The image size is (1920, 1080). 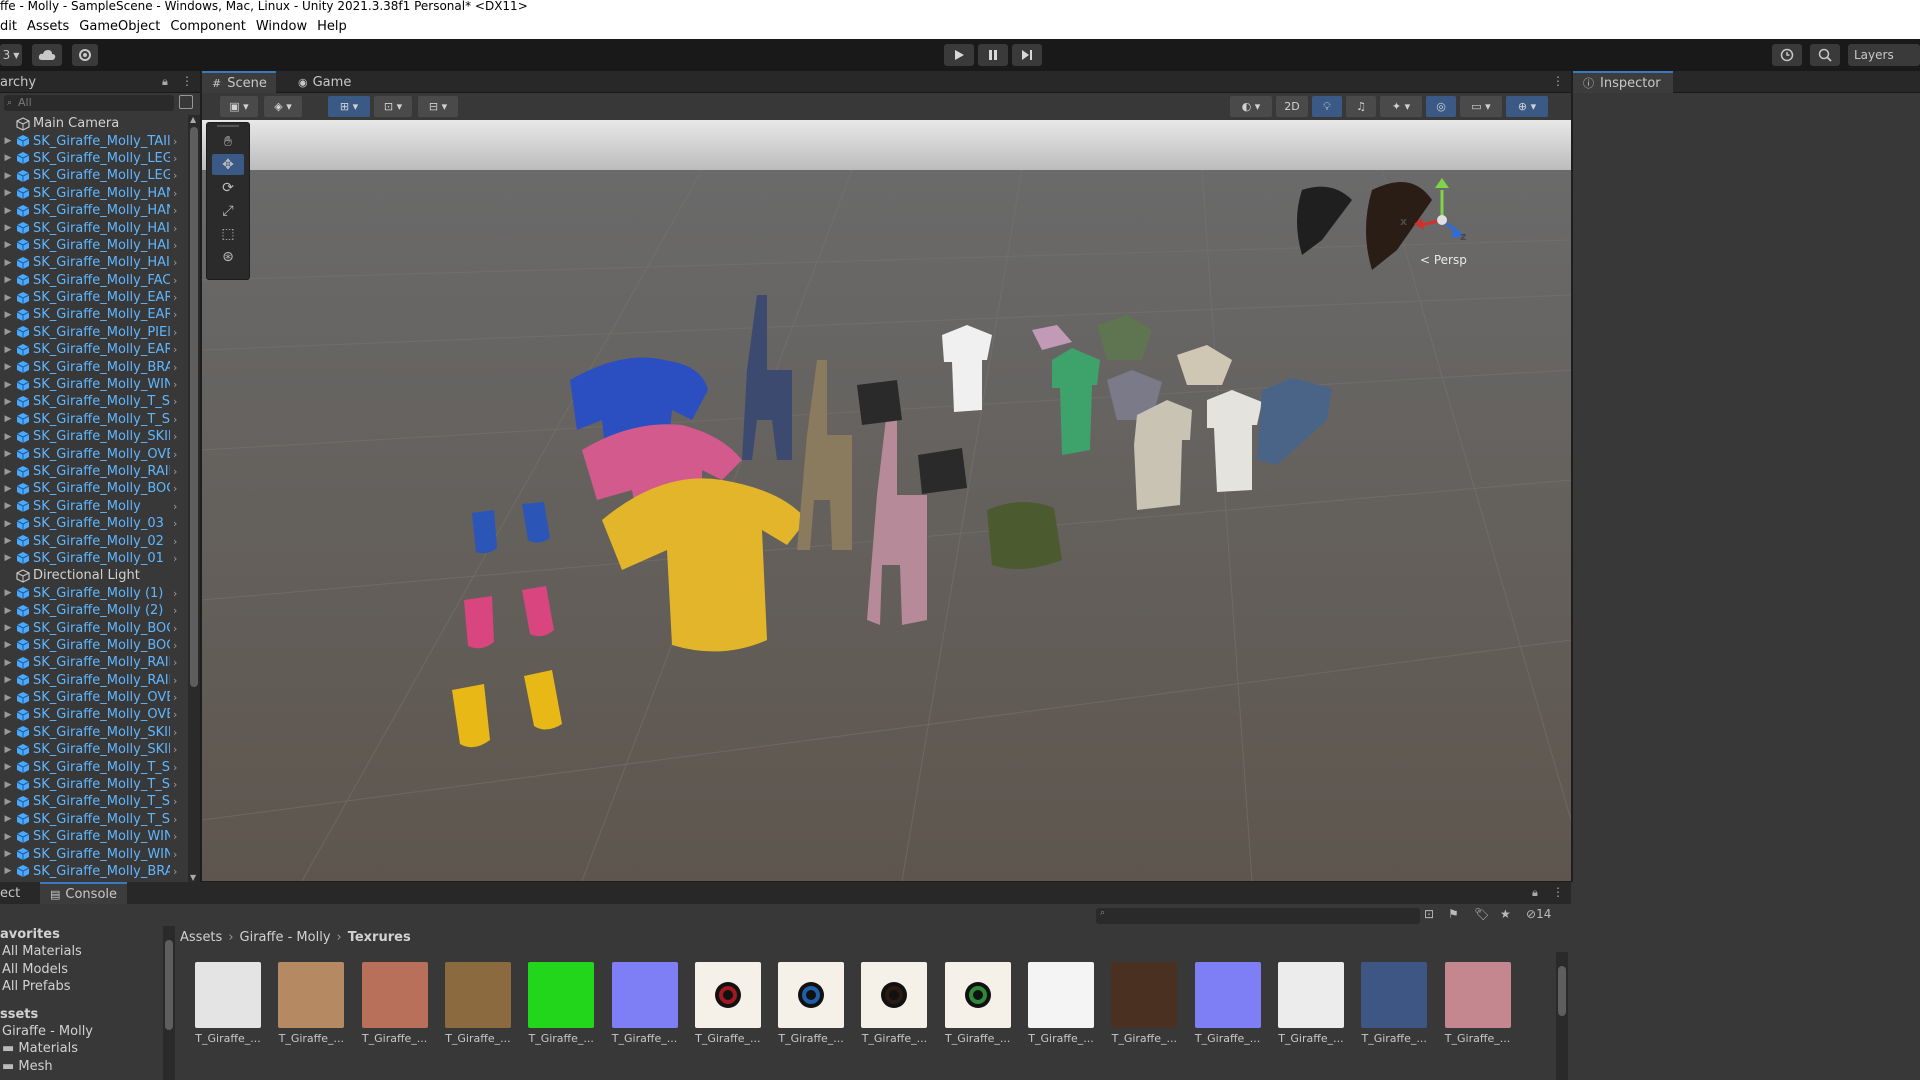 What do you see at coordinates (228, 164) in the screenshot?
I see `move-tool-icon: ✥` at bounding box center [228, 164].